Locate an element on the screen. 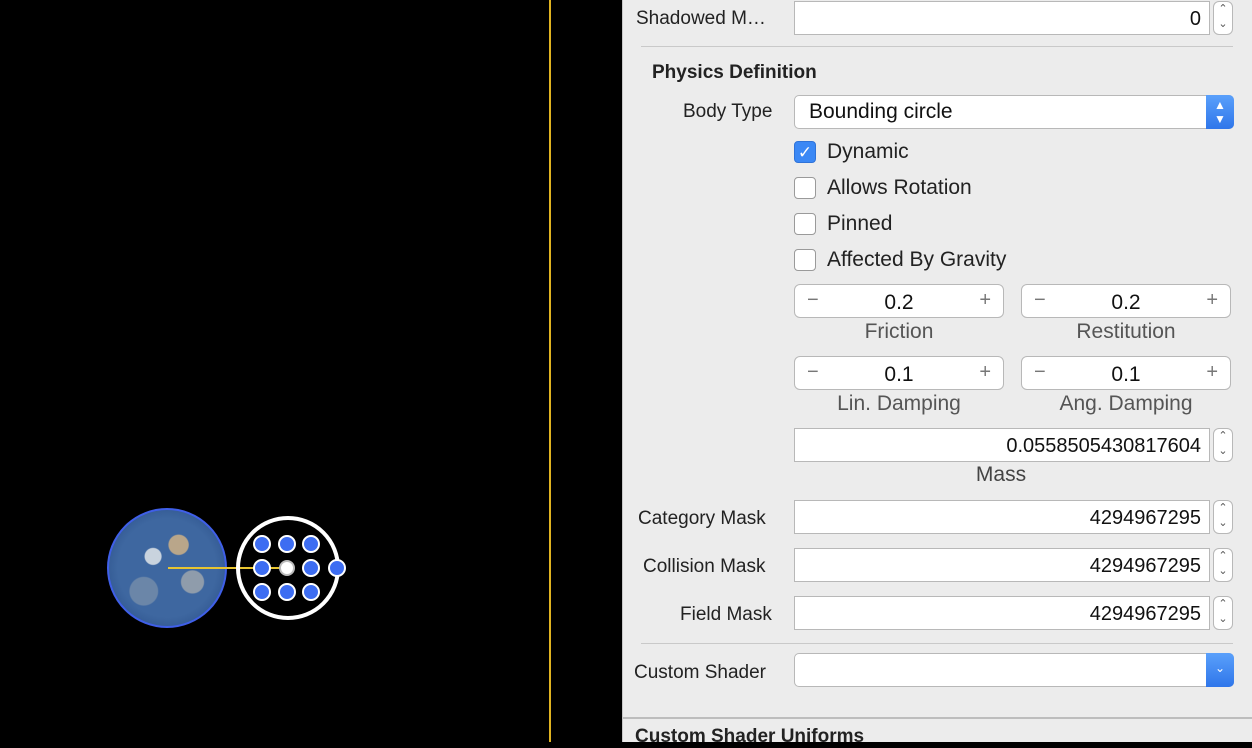  restitution-value: 0.2 is located at coordinates (1126, 303).